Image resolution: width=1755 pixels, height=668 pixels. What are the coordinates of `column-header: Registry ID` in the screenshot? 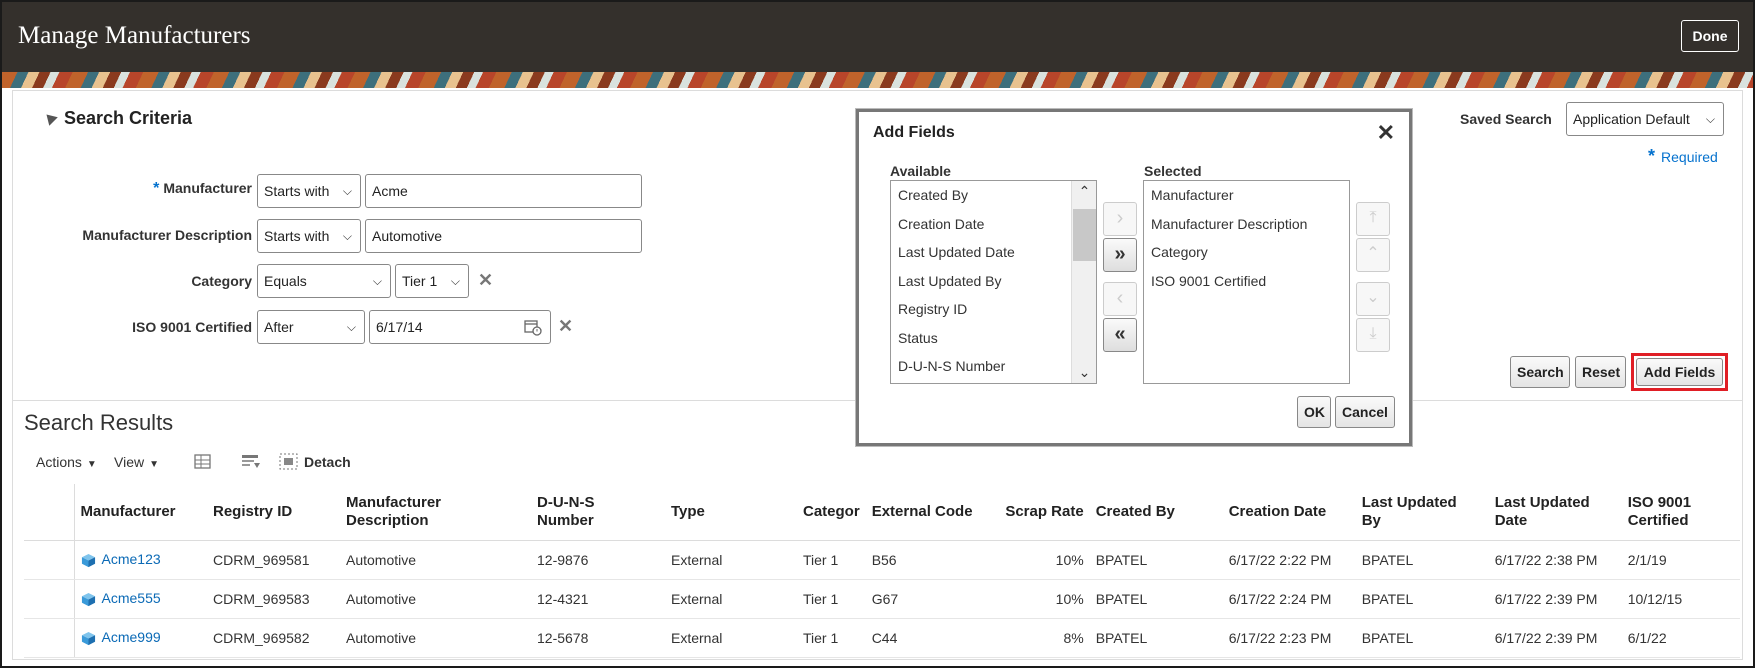 It's located at (273, 512).